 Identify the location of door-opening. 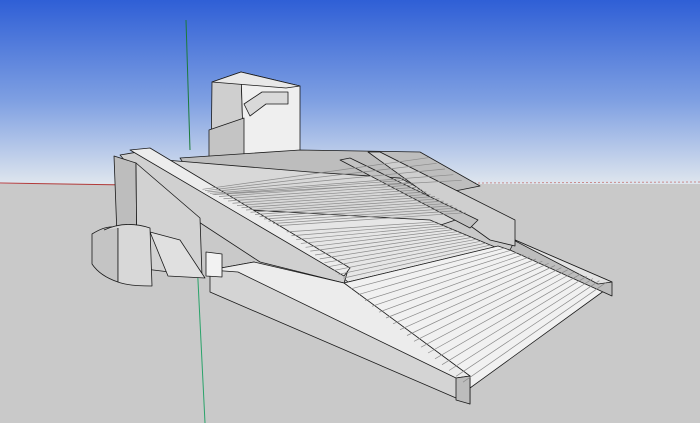
(214, 264).